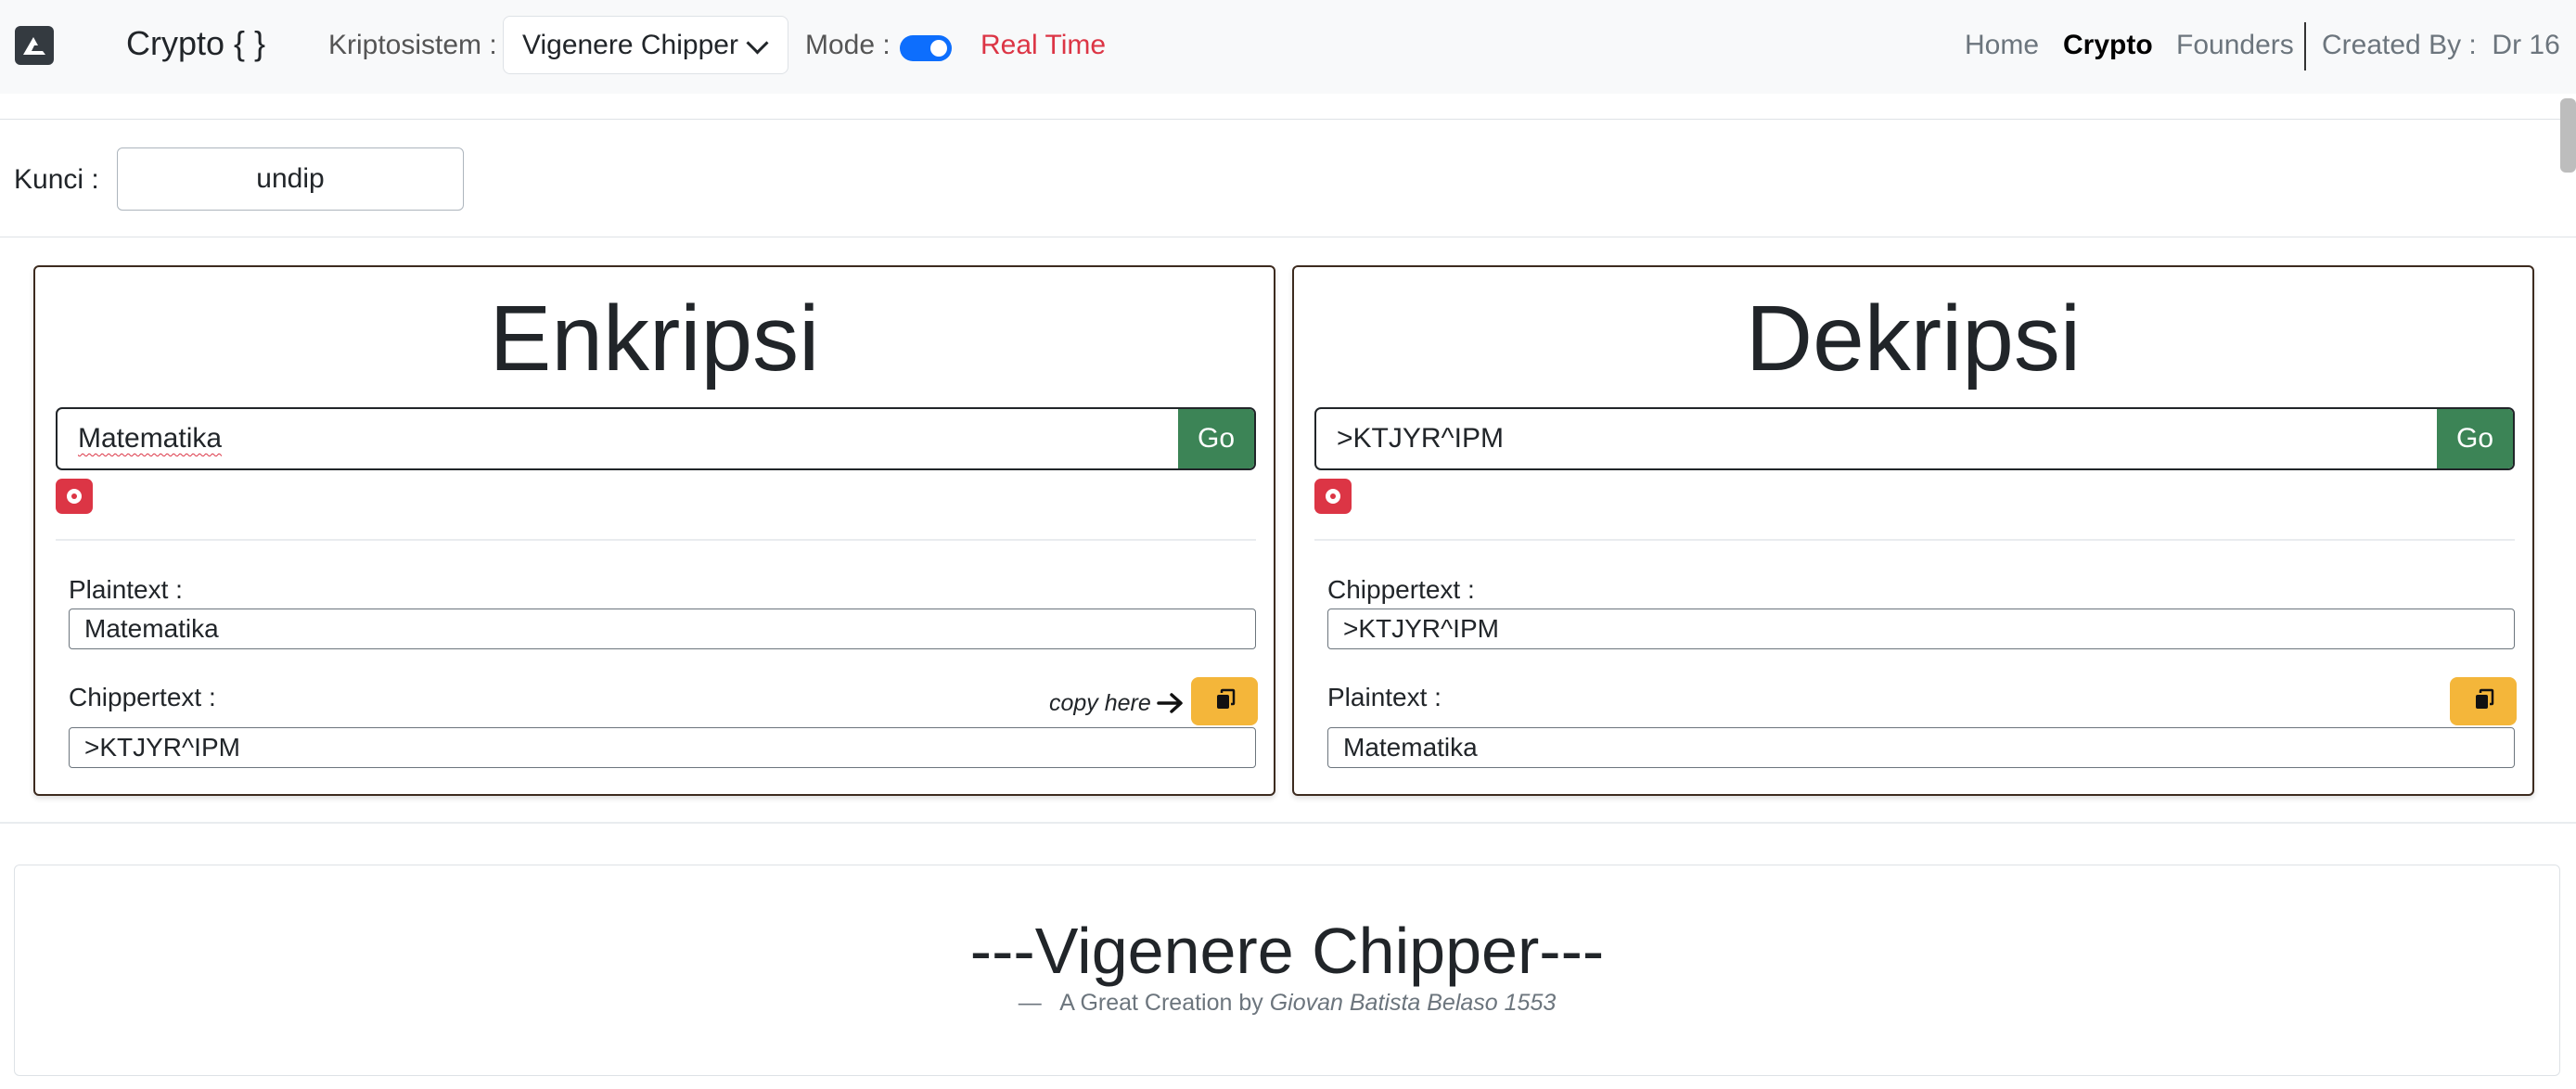  I want to click on encrypt-ciphertext-label: Chippertext :, so click(142, 697).